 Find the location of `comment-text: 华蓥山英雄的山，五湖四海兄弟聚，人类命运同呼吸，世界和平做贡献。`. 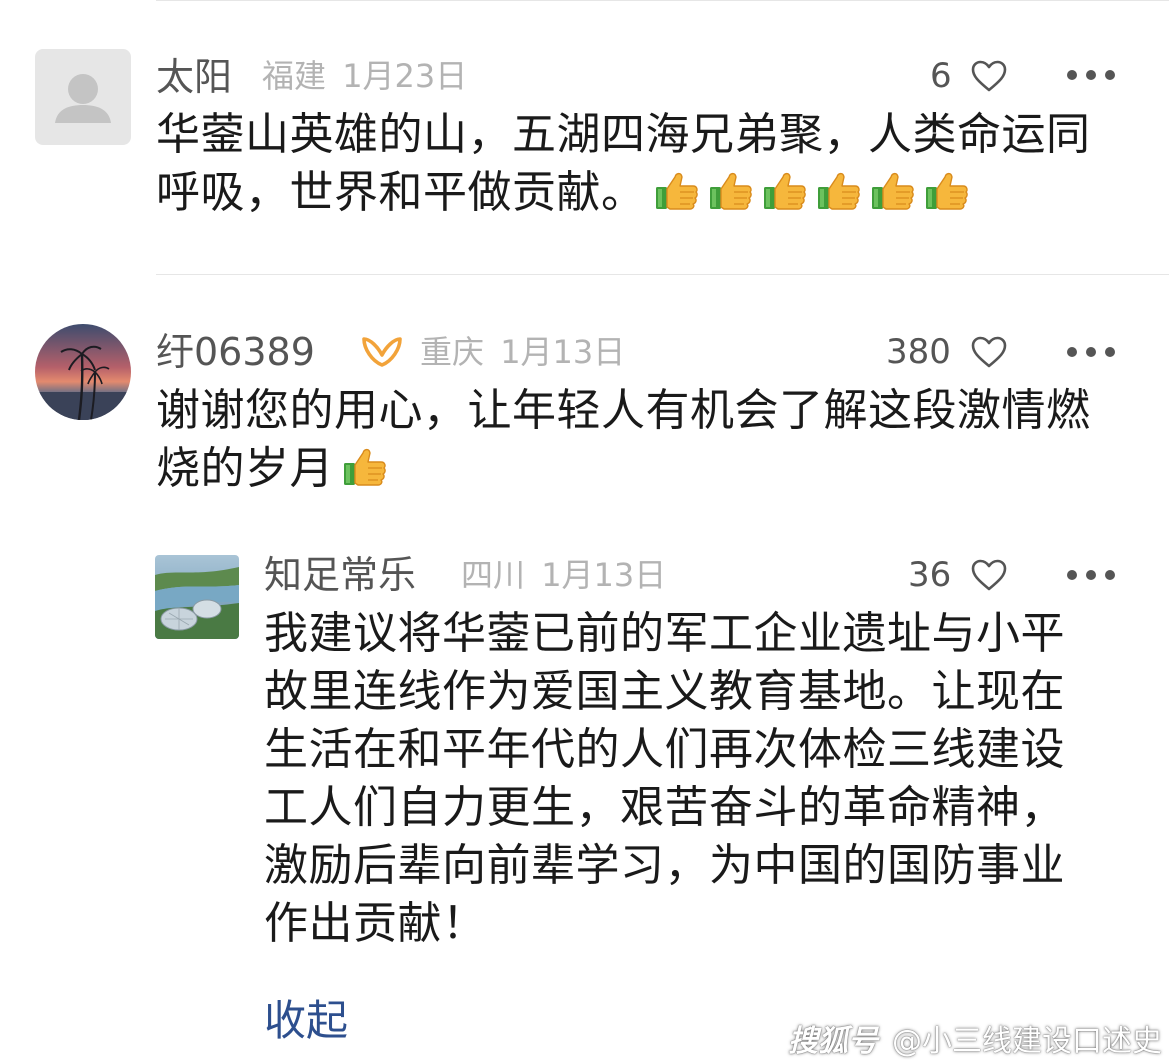

comment-text: 华蓥山英雄的山，五湖四海兄弟聚，人类命运同呼吸，世界和平做贡献。 is located at coordinates (631, 164).